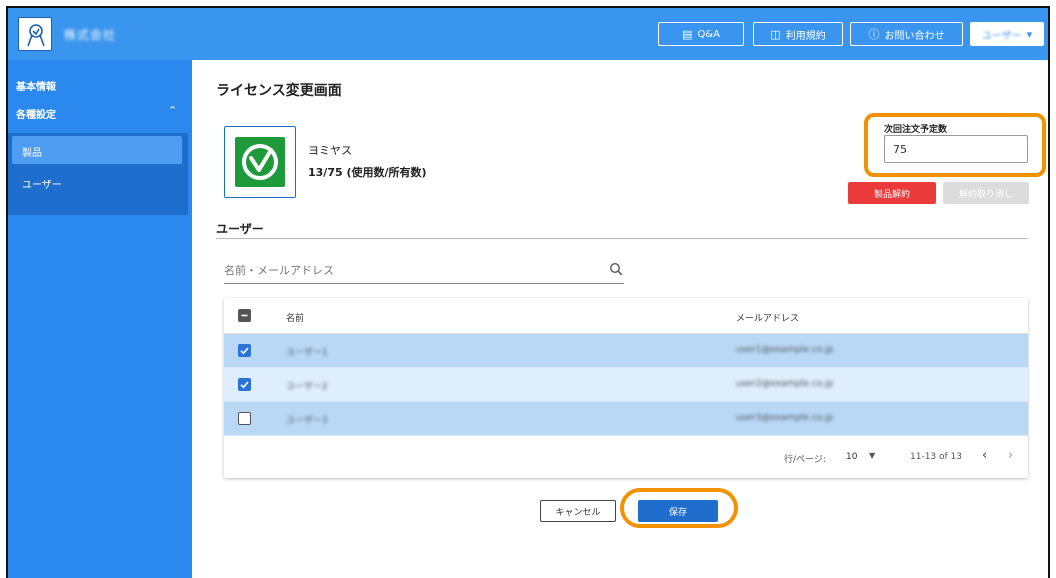  I want to click on caret-down-icon: ▾, so click(1029, 34).